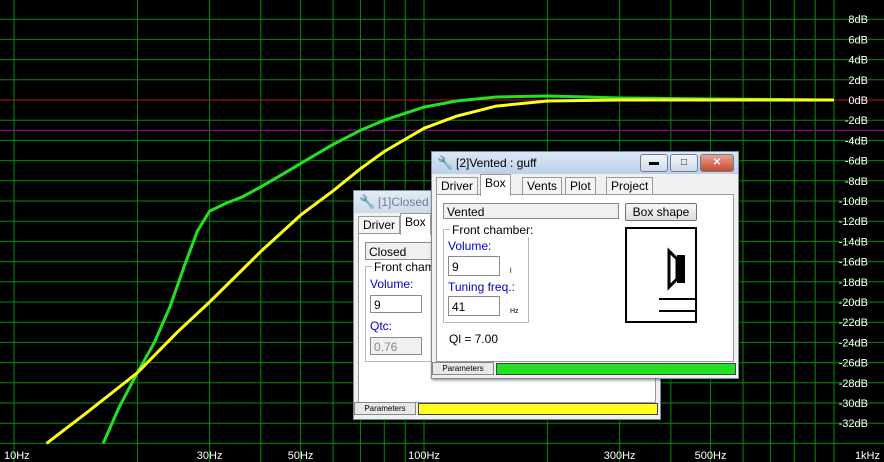  I want to click on y-tick-label: -12dB, so click(853, 222).